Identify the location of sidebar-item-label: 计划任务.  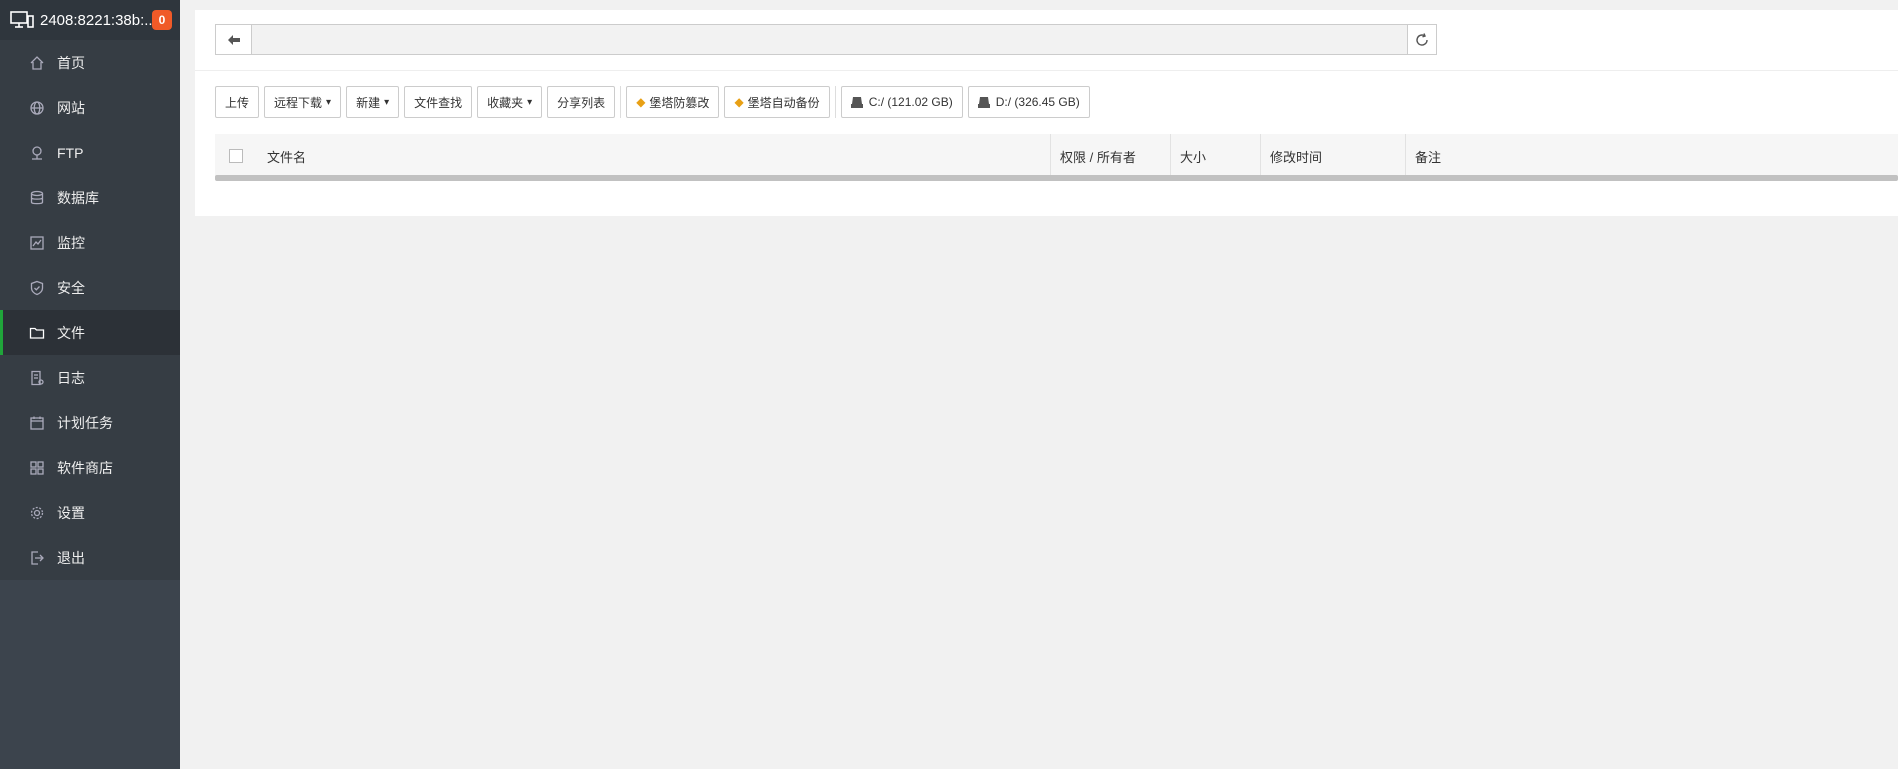
(85, 422).